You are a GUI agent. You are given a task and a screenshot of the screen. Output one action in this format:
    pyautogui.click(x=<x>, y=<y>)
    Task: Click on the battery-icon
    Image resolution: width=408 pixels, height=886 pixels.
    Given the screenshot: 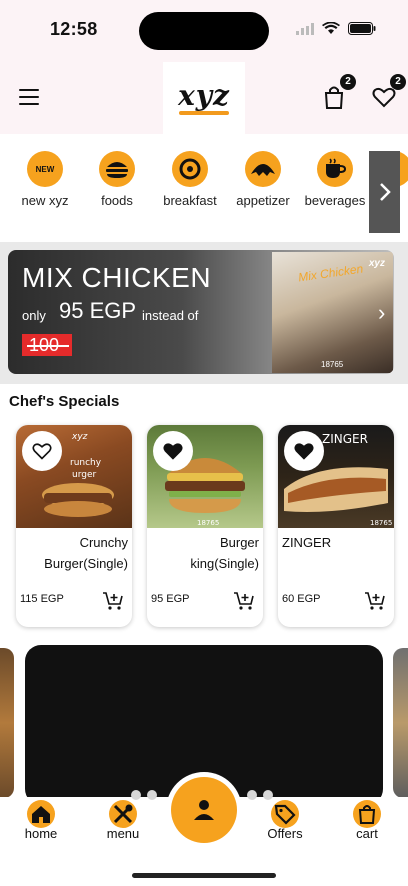 What is the action you would take?
    pyautogui.click(x=362, y=28)
    